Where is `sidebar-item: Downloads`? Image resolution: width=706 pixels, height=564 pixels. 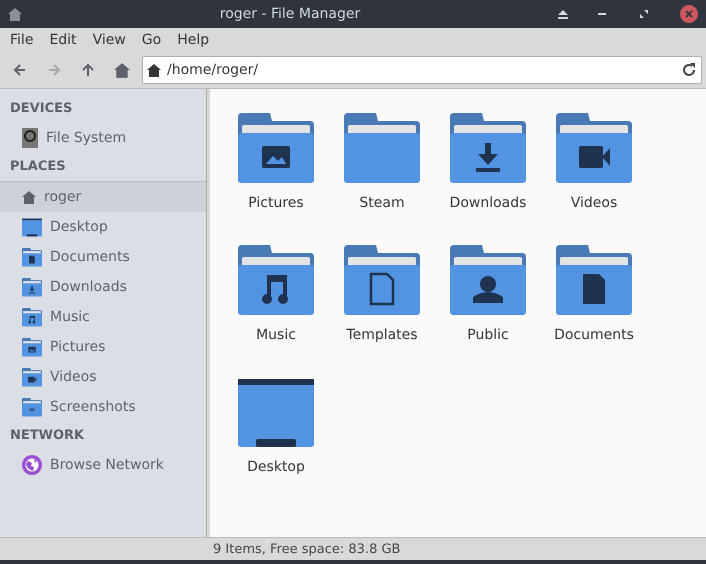 sidebar-item: Downloads is located at coordinates (103, 287).